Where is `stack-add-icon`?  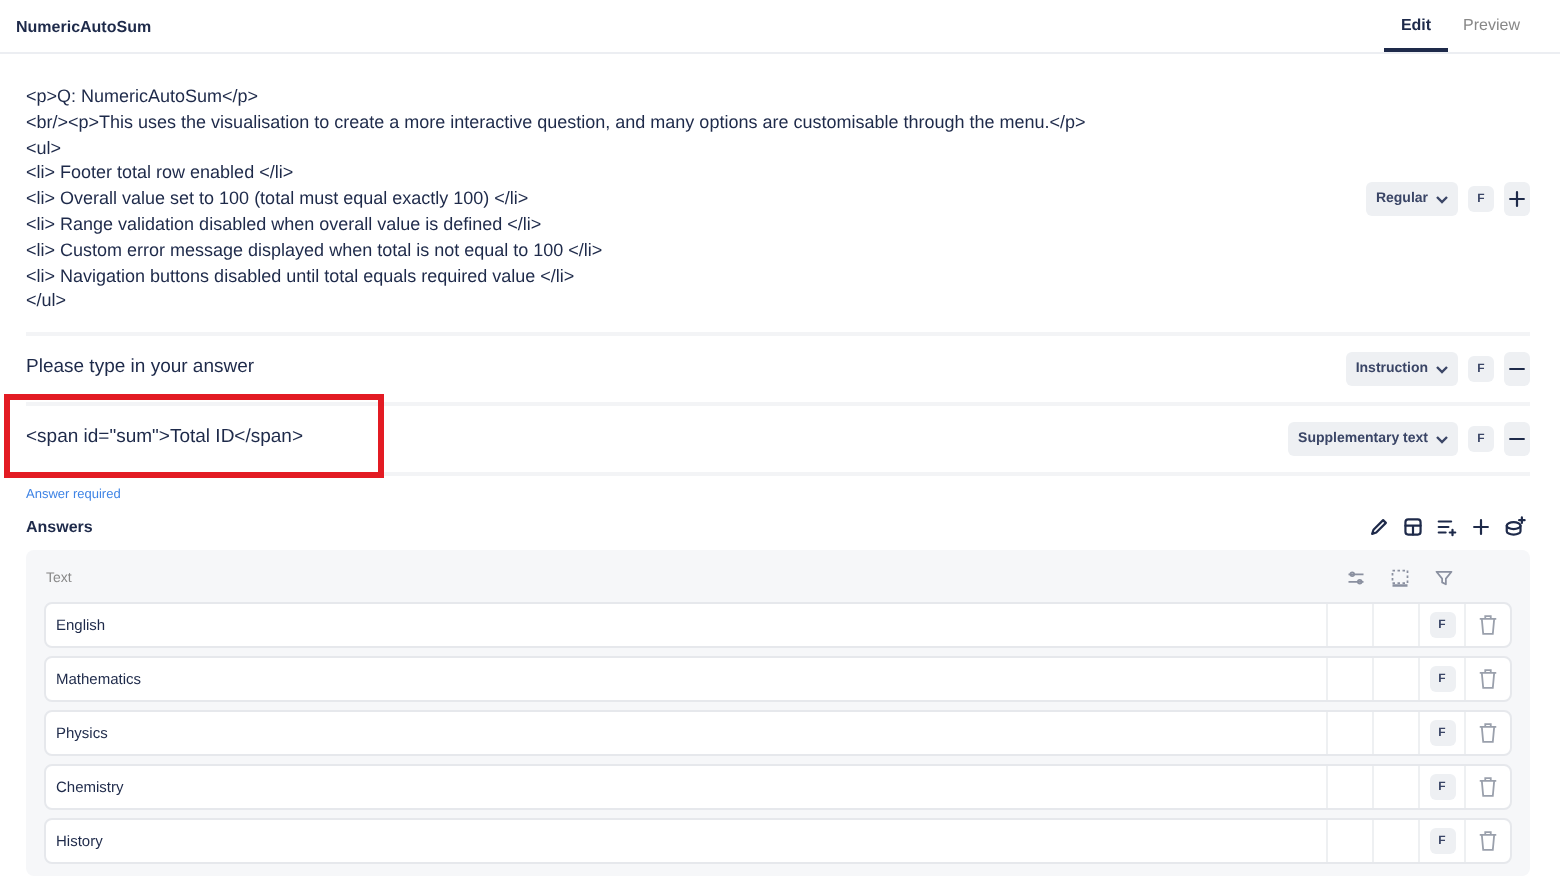
stack-add-icon is located at coordinates (1515, 527).